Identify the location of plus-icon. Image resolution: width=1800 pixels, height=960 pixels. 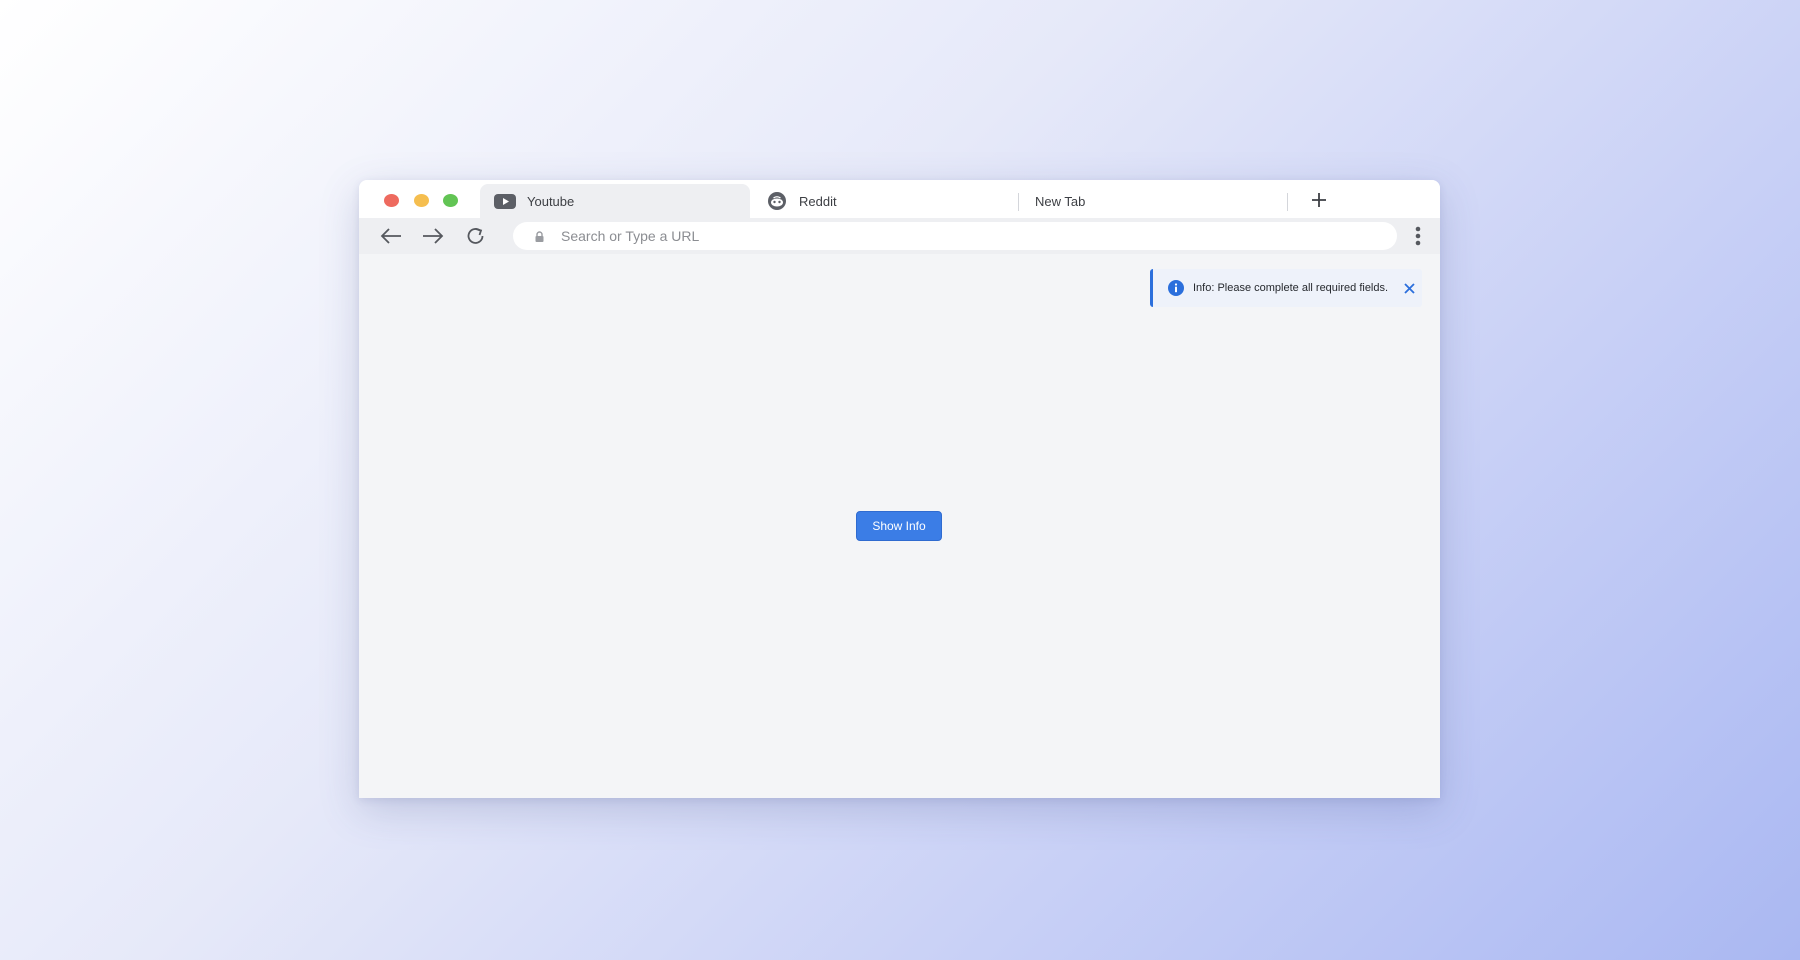
(1319, 200).